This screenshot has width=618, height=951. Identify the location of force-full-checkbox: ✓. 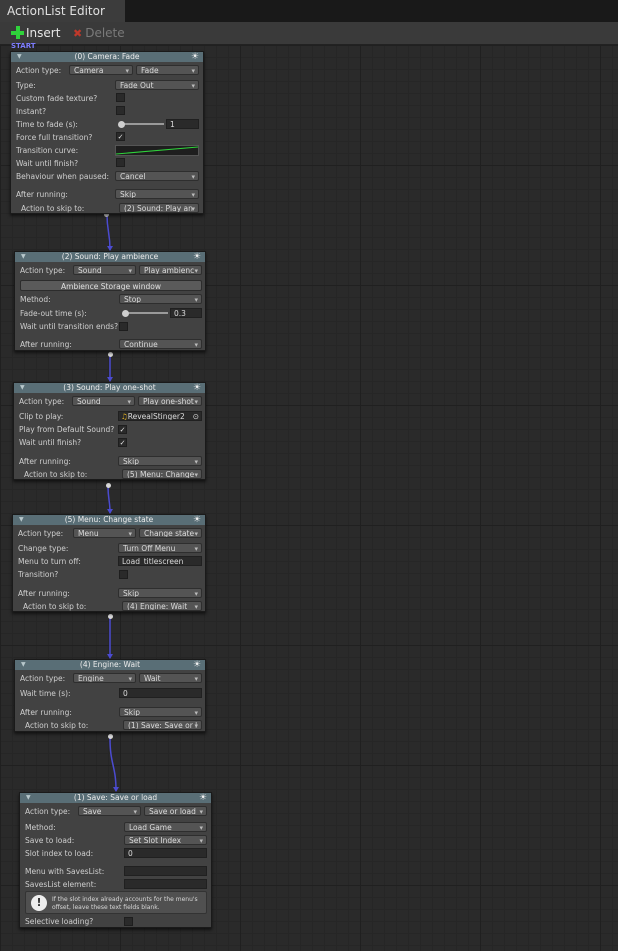
(120, 136).